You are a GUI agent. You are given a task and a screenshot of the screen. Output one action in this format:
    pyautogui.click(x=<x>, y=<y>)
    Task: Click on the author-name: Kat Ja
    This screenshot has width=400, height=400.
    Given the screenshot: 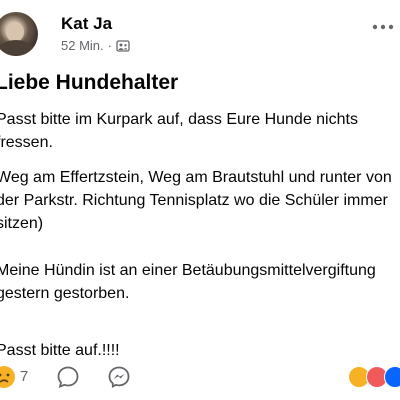 What is the action you would take?
    pyautogui.click(x=86, y=24)
    